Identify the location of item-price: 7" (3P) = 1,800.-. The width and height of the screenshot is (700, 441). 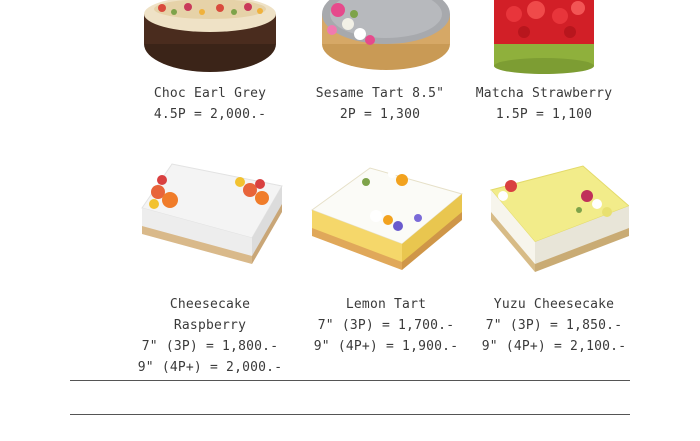
(210, 346).